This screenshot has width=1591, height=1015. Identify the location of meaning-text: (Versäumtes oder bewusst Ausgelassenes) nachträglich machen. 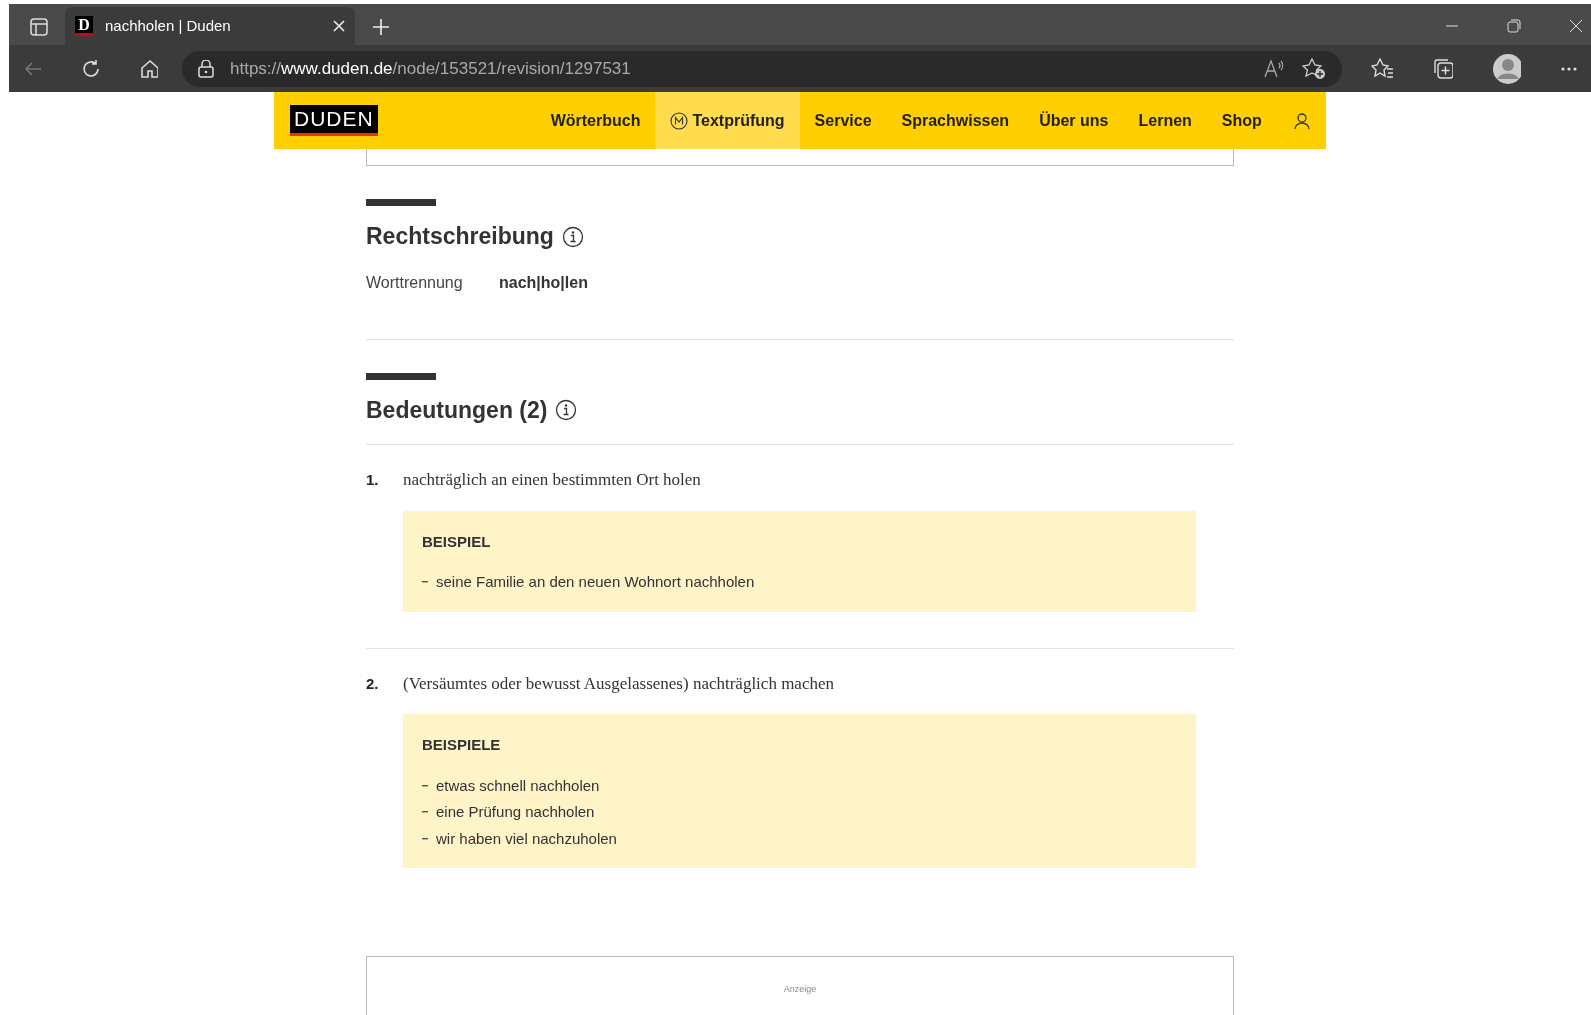
(618, 683).